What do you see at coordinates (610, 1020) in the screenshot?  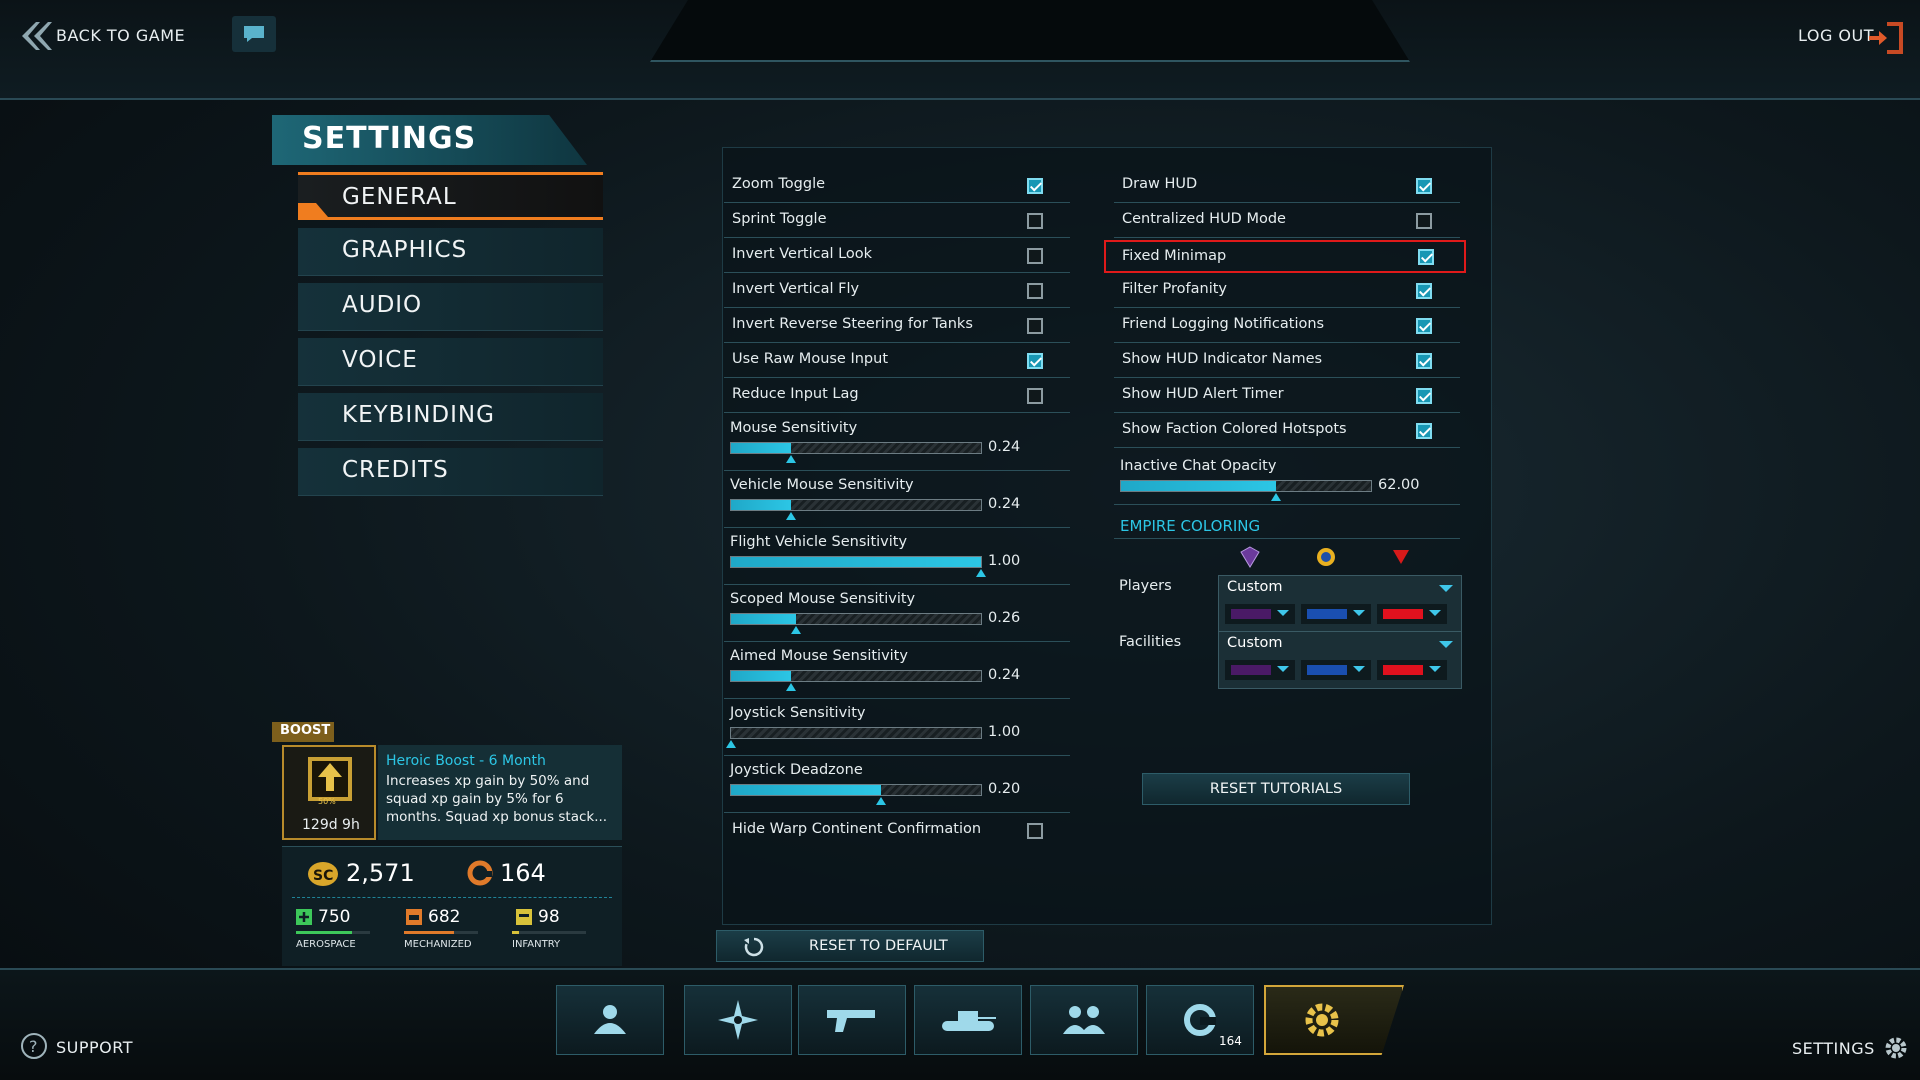 I see `tab-character` at bounding box center [610, 1020].